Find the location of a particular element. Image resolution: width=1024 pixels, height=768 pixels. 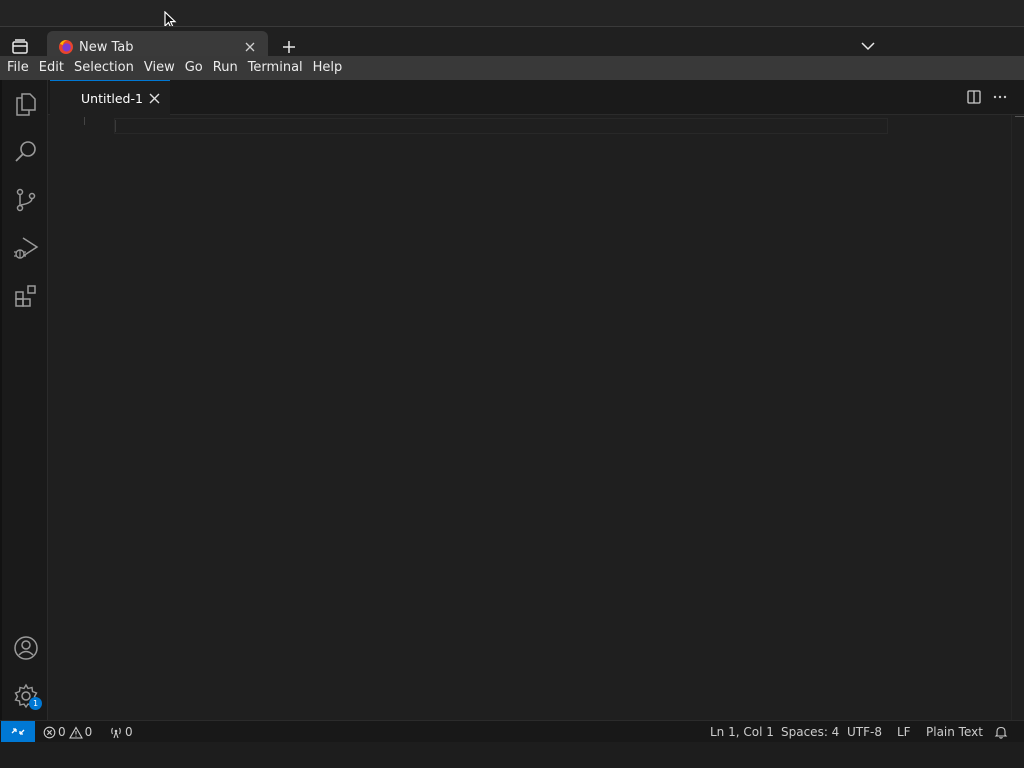

menu-go: Go is located at coordinates (194, 68).